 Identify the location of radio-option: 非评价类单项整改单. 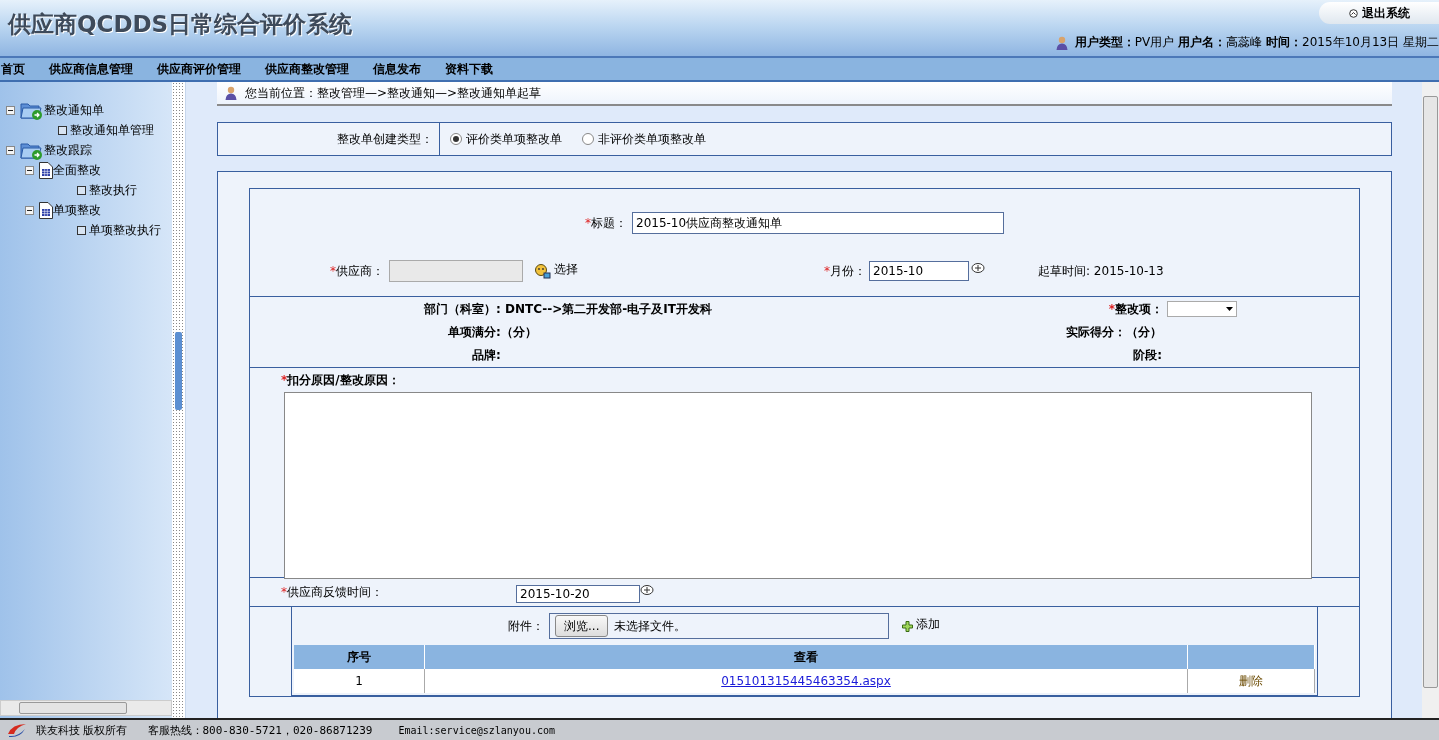
(644, 139).